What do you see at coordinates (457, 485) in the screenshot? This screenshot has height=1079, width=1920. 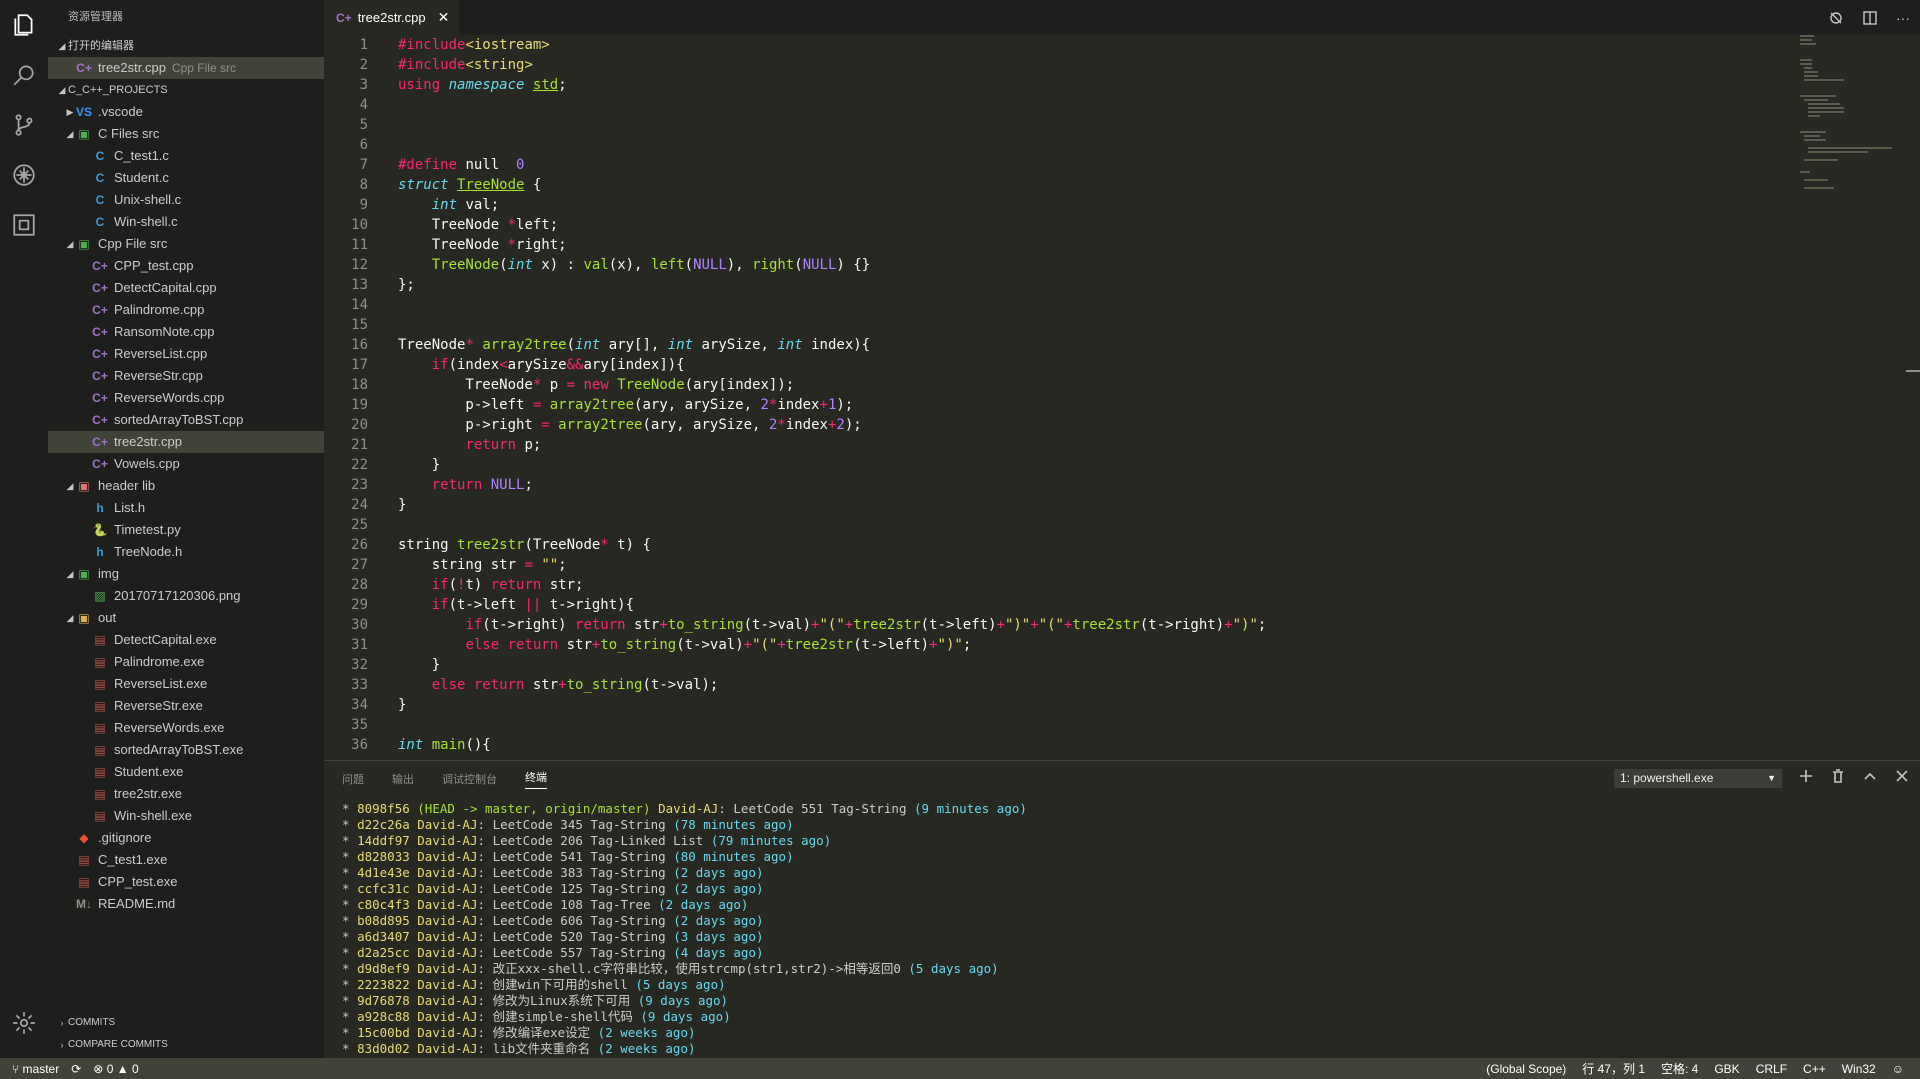 I see `code-token: return` at bounding box center [457, 485].